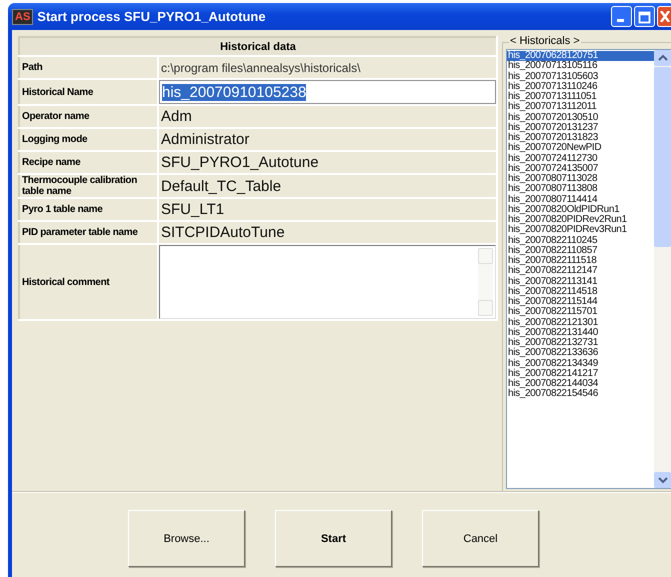 This screenshot has height=577, width=671. What do you see at coordinates (152, 16) in the screenshot?
I see `window-title: Start process SFU_PYRO1_Autotune` at bounding box center [152, 16].